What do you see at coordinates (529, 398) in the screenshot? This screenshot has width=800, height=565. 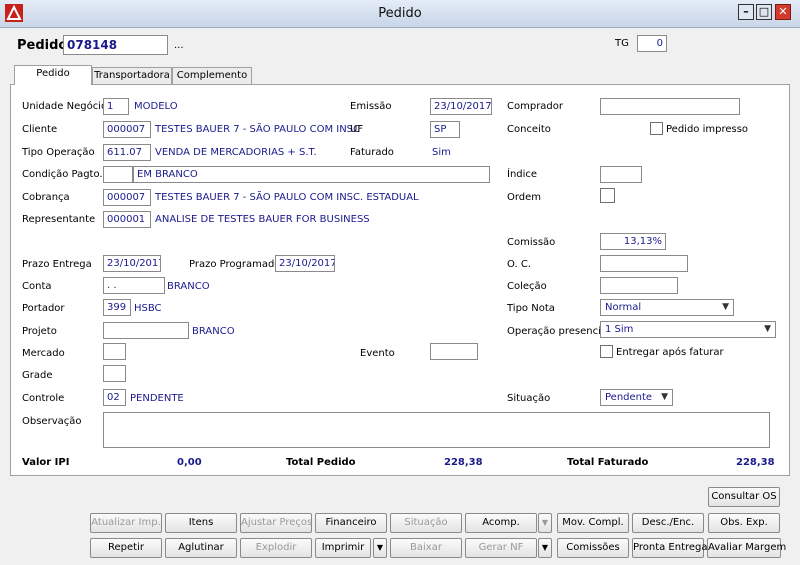 I see `situacao-label: Situação` at bounding box center [529, 398].